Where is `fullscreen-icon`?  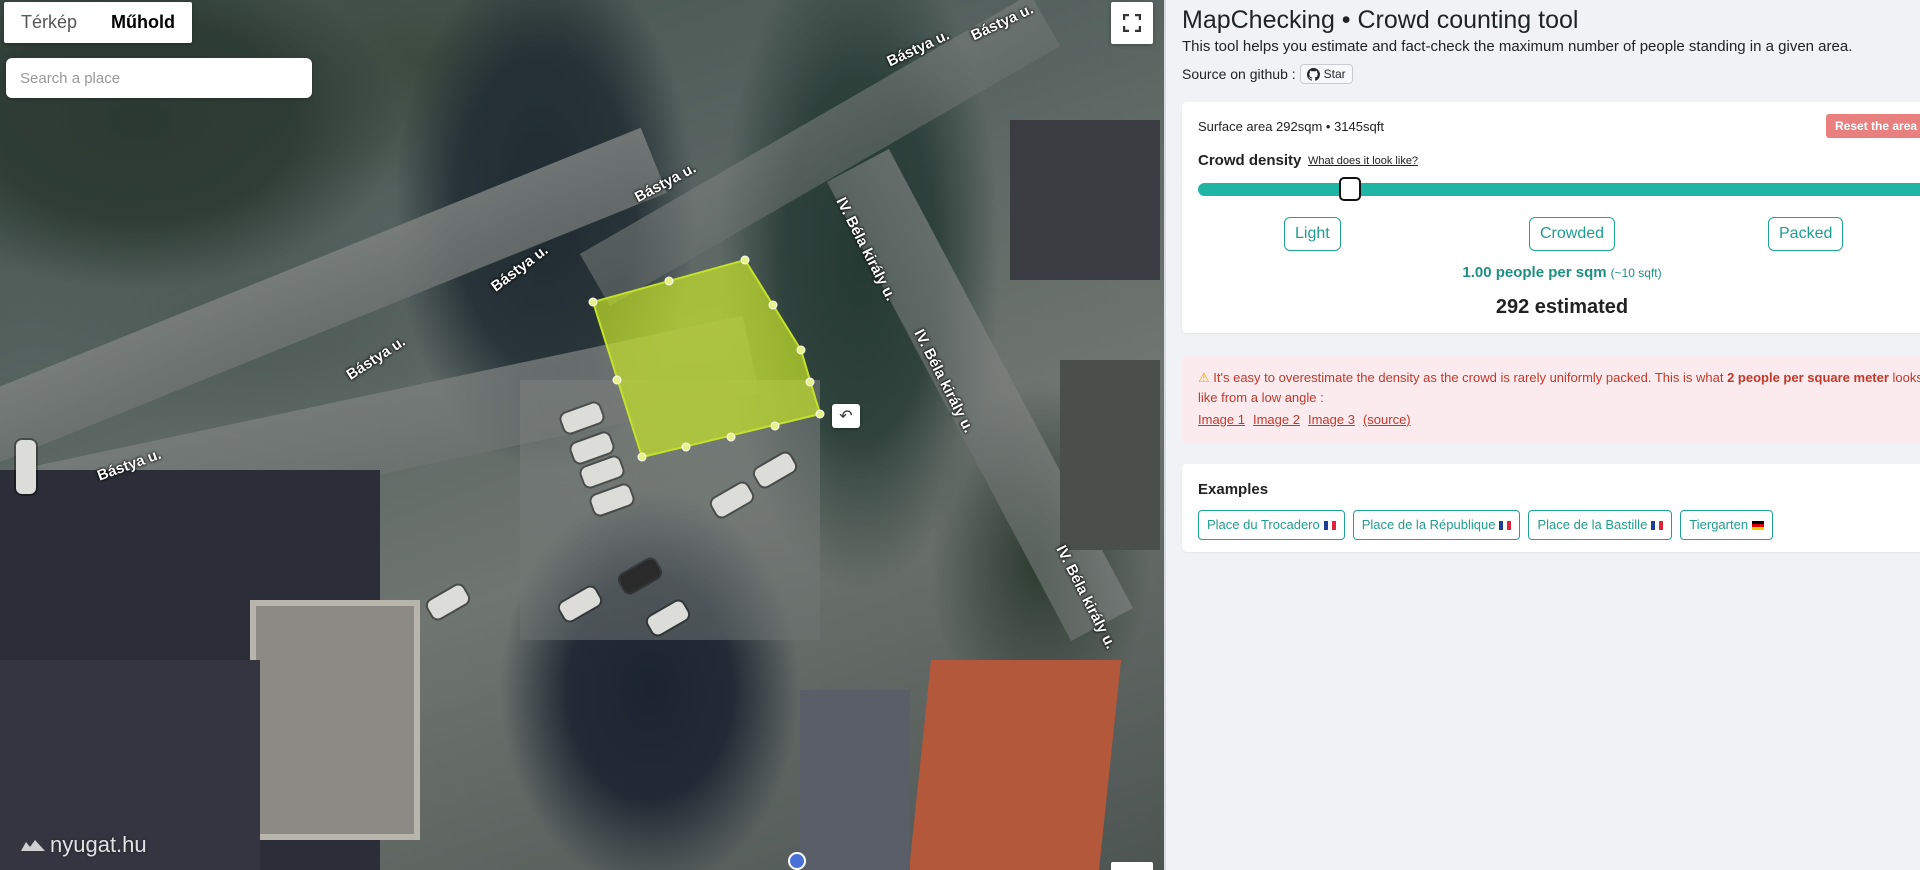
fullscreen-icon is located at coordinates (1132, 23).